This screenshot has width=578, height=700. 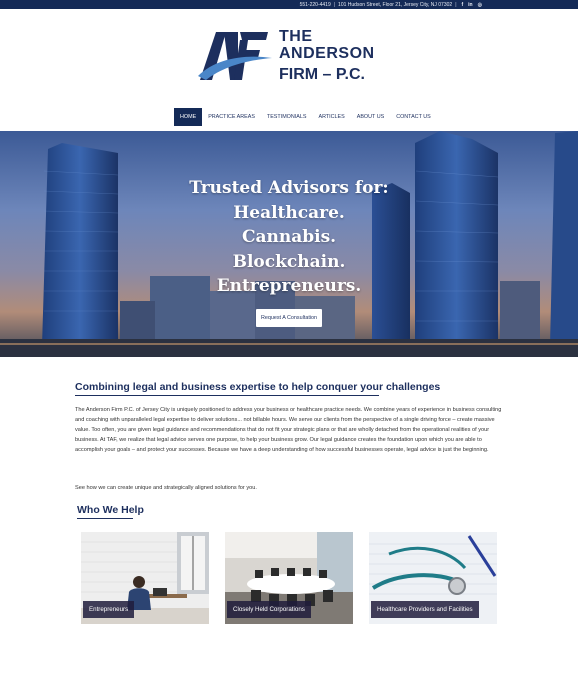 What do you see at coordinates (425, 609) in the screenshot?
I see `card-label-healthcare-providers: Healthcare Providers and Facilities` at bounding box center [425, 609].